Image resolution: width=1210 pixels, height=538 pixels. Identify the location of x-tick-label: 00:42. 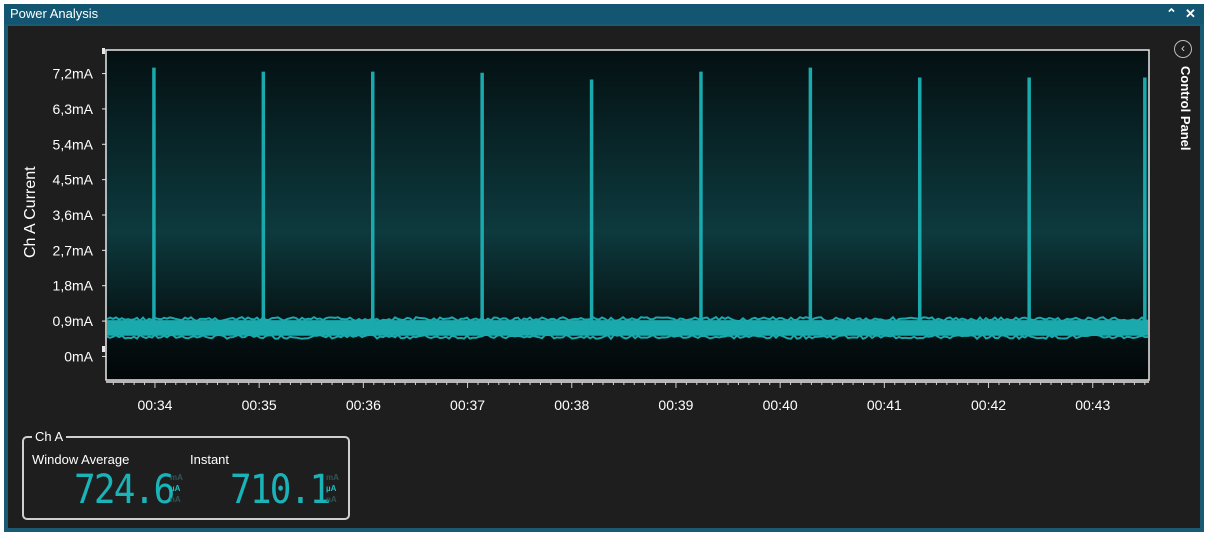
(988, 405).